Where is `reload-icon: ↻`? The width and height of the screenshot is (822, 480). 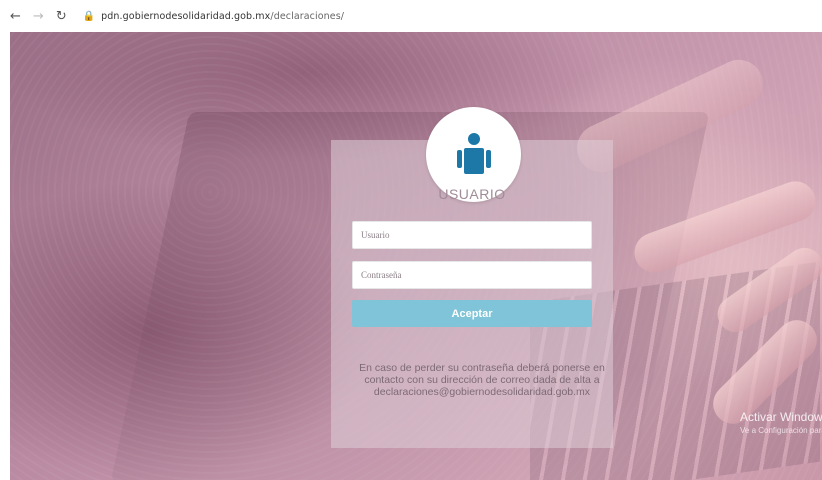
reload-icon: ↻ is located at coordinates (61, 16).